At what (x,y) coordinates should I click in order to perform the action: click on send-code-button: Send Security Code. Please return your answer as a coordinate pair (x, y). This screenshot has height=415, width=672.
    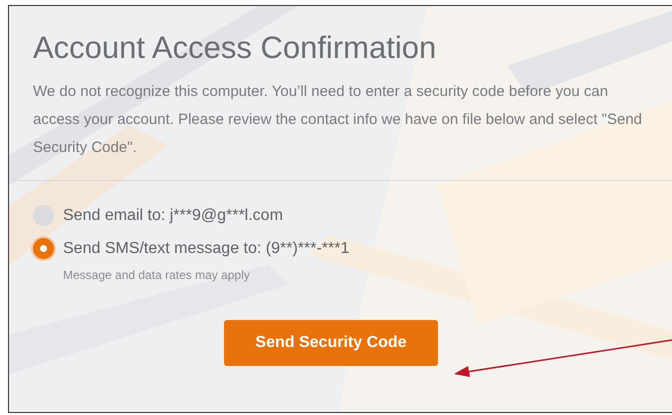
    Looking at the image, I should click on (331, 343).